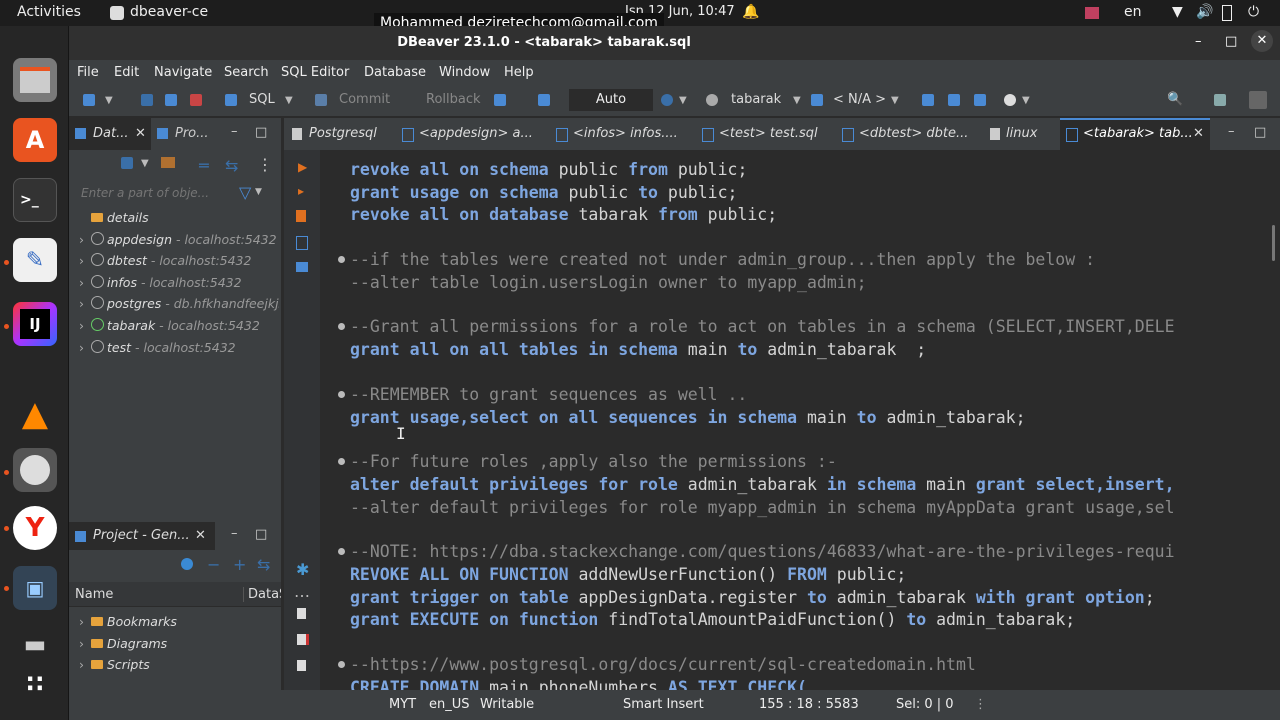 The height and width of the screenshot is (720, 1280). I want to click on execute-script-icon, so click(301, 216).